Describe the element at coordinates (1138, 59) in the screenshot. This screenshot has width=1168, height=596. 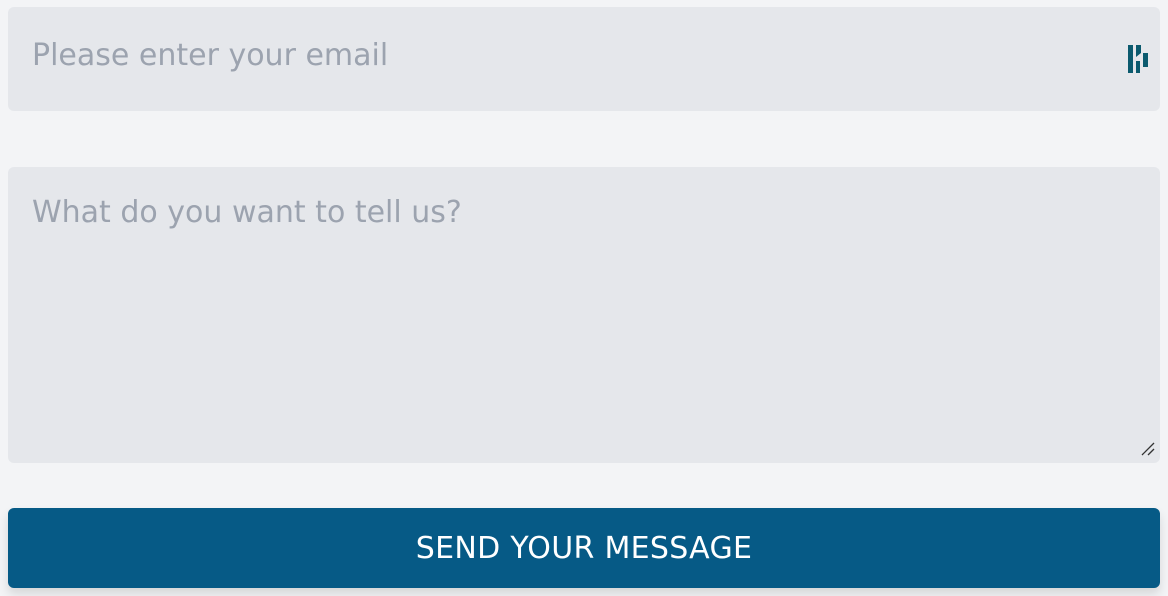
I see `dashlane-autofill-icon` at that location.